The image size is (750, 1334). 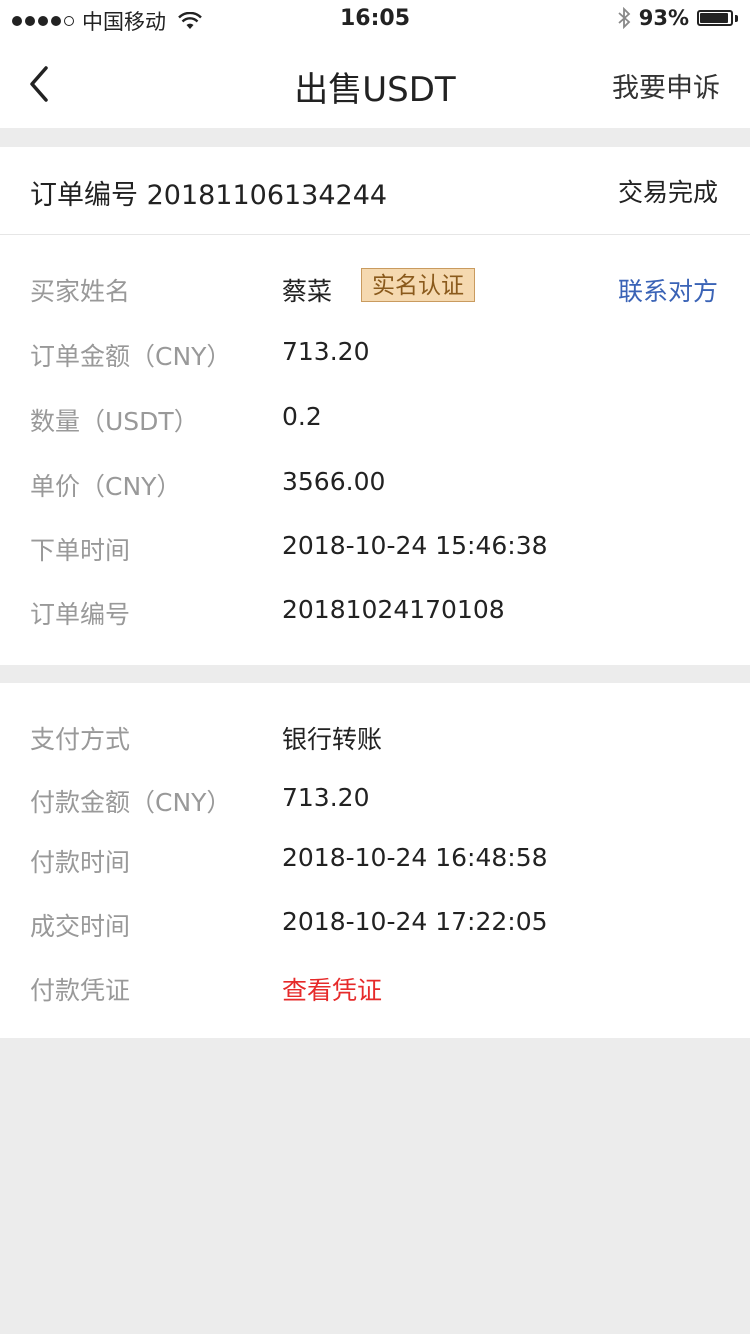 I want to click on buyer-label: 买家姓名, so click(x=80, y=291).